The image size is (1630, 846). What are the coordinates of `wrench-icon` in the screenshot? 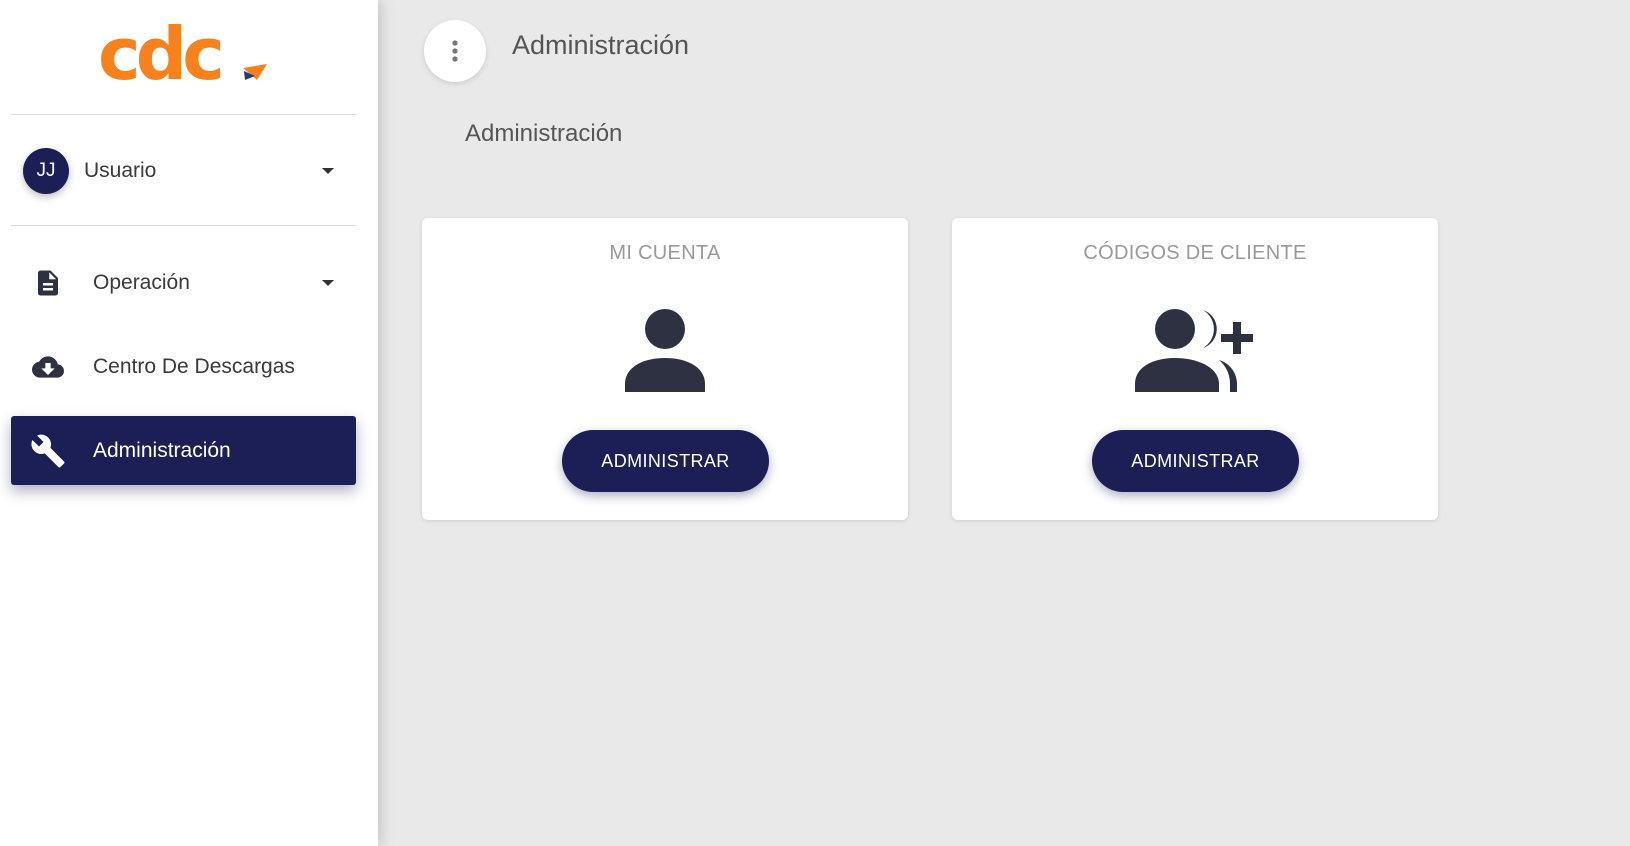 It's located at (48, 451).